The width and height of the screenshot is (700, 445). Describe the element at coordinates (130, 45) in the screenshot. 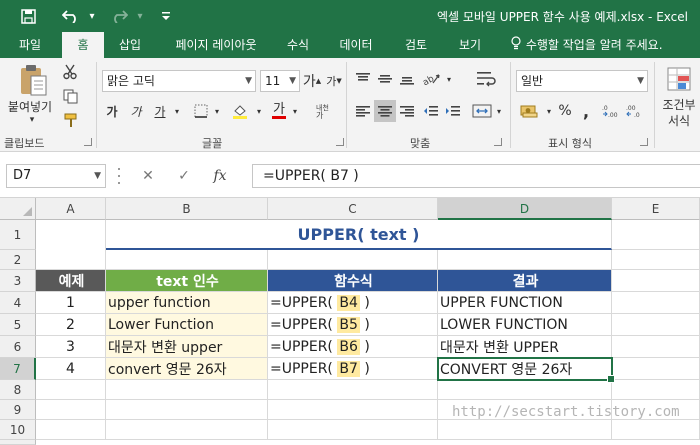

I see `tab-insert: 삽입` at that location.